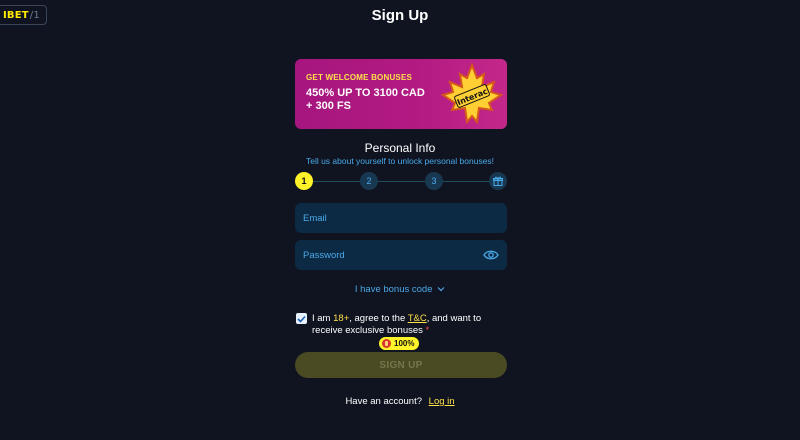 This screenshot has width=800, height=440. I want to click on bonus-code-toggle: I have bonus code, so click(400, 289).